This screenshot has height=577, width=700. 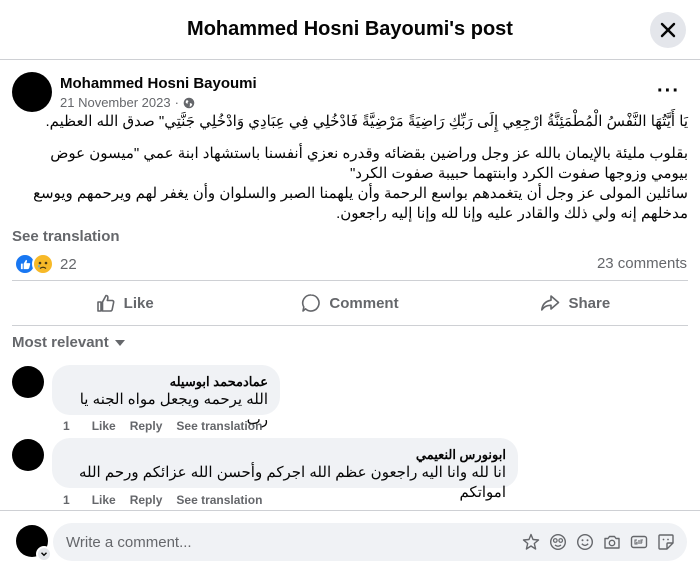 I want to click on see-translation-link: See translation, so click(x=66, y=236).